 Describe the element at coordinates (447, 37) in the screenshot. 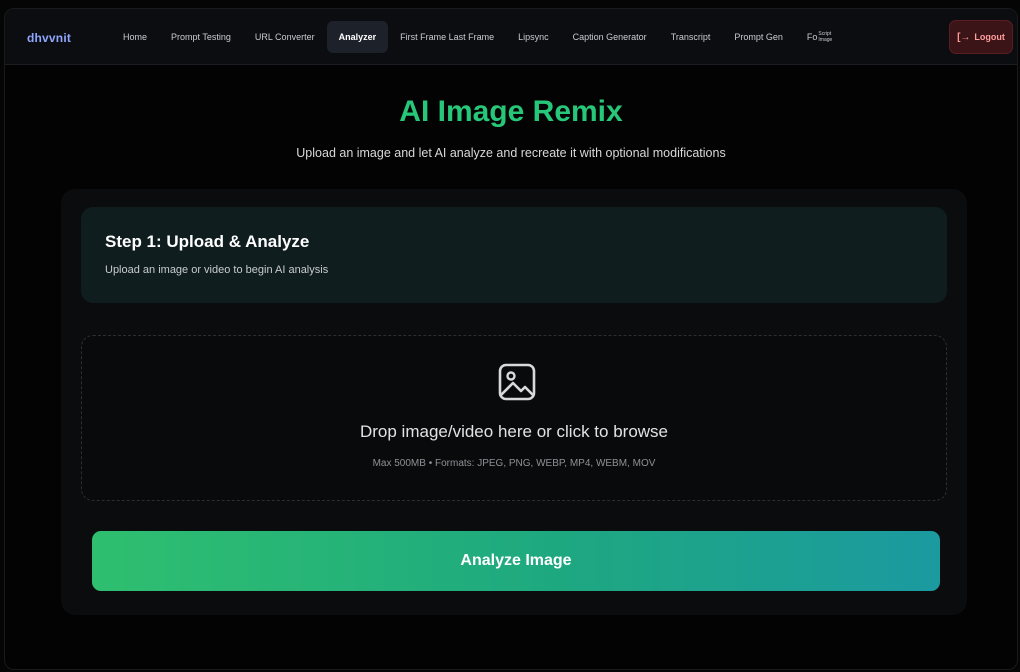

I see `nav-item-first-frame-last-frame: First Frame Last Frame` at that location.